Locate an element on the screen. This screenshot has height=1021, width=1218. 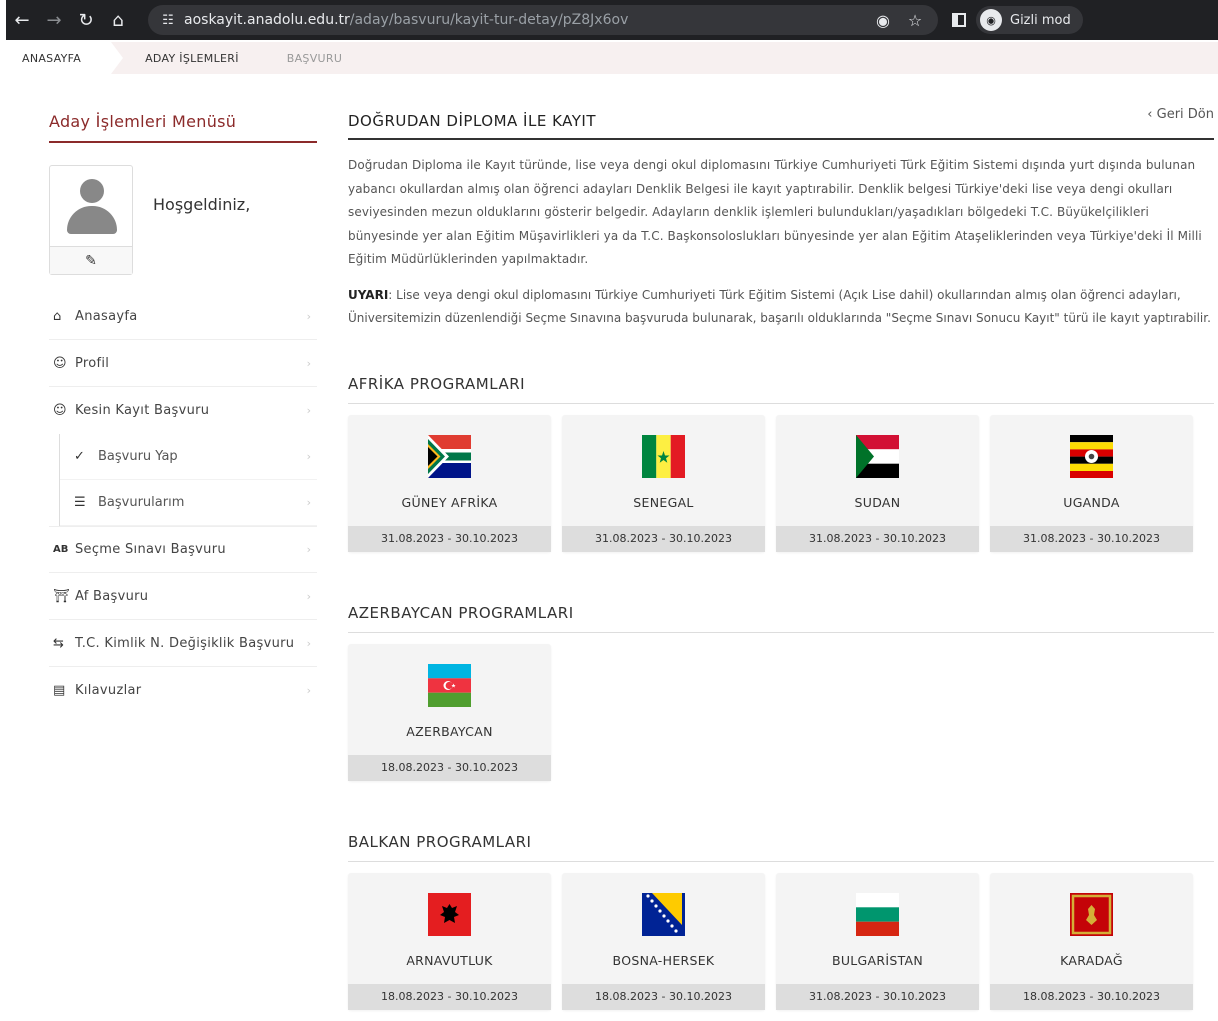
sidebar-item-af-basvuru: ⛩ Af Başvuru › is located at coordinates (183, 596).